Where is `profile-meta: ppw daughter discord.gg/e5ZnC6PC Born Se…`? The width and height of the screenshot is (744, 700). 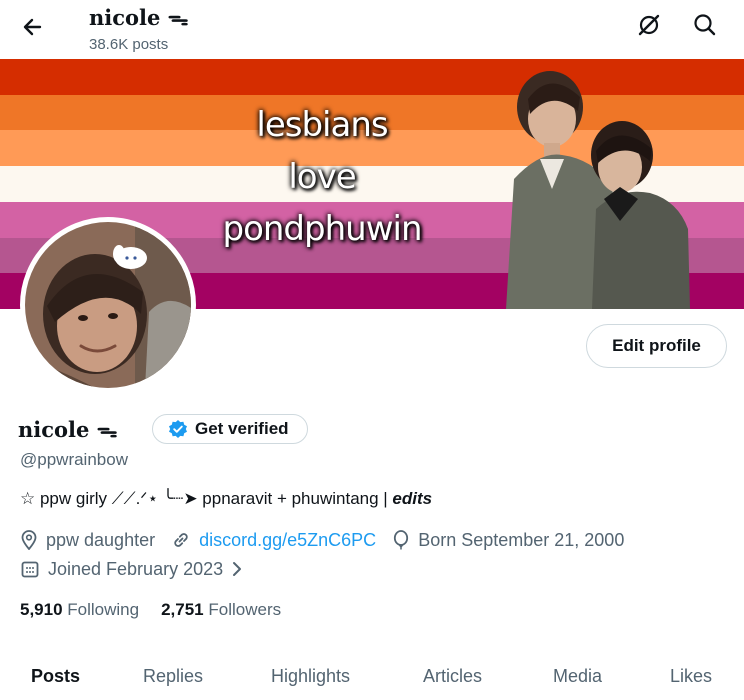
profile-meta: ppw daughter discord.gg/e5ZnC6PC Born Se… is located at coordinates (330, 540).